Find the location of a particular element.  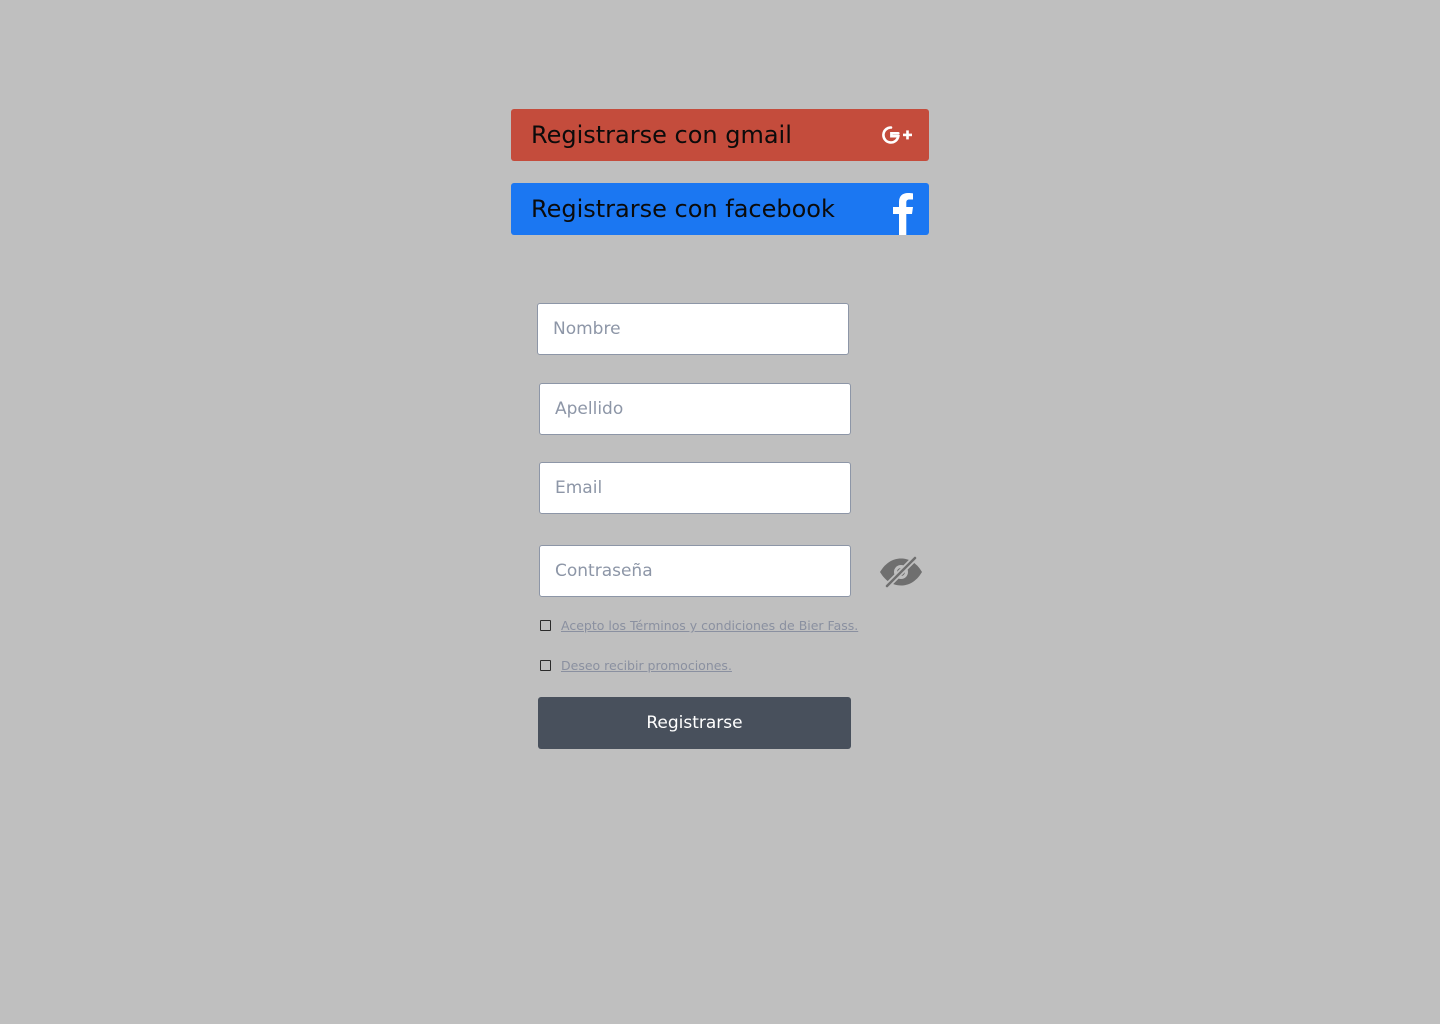

password-visibility-toggle is located at coordinates (901, 572).